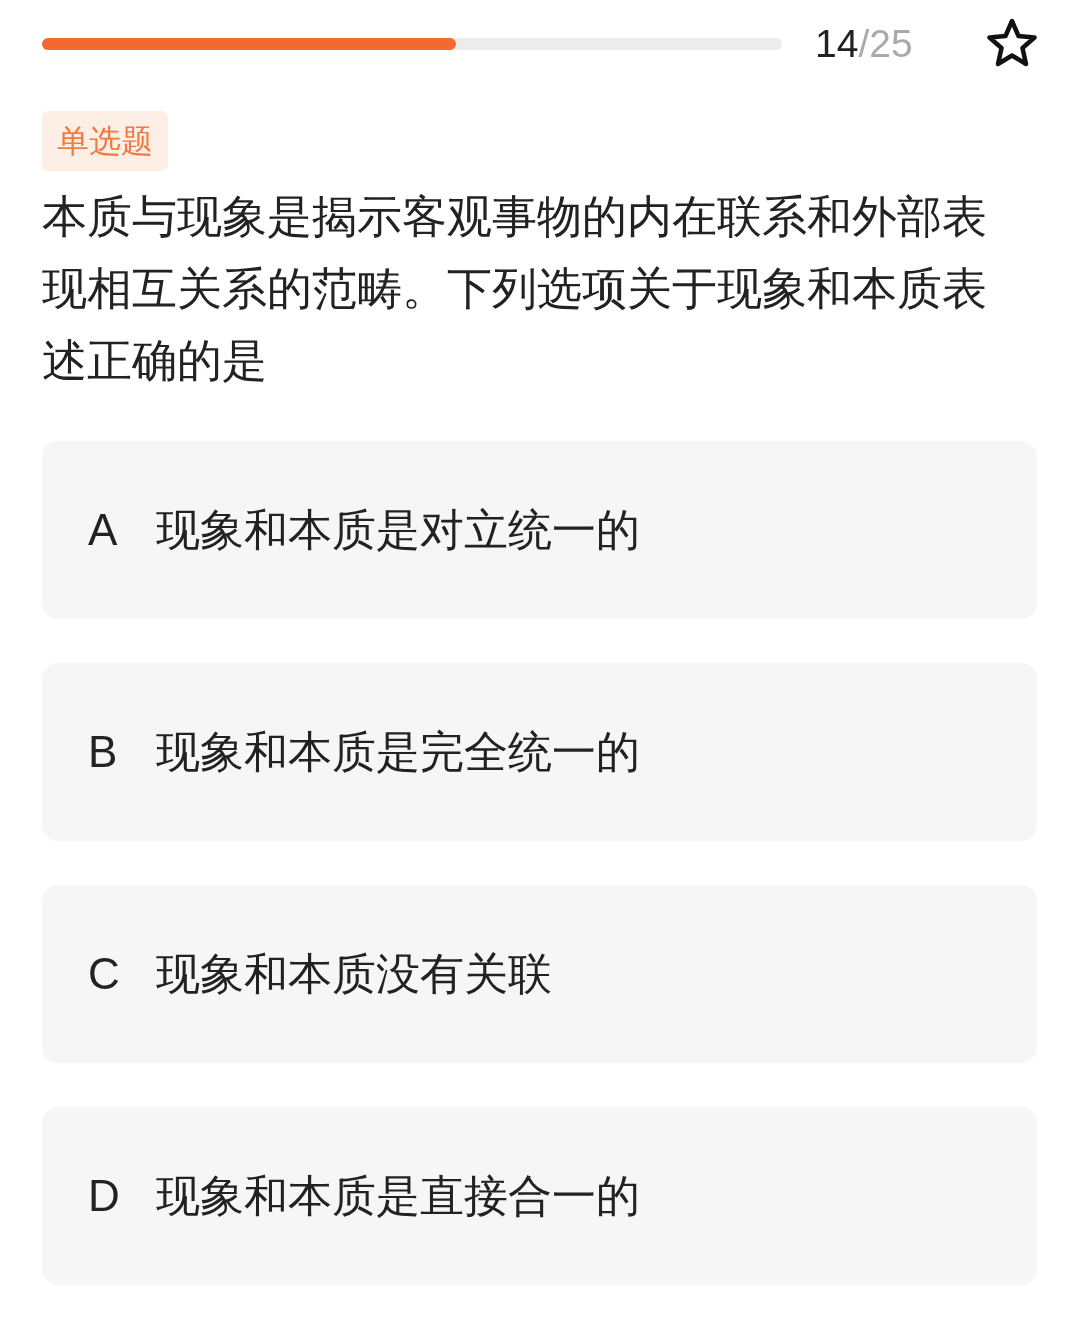 Image resolution: width=1080 pixels, height=1323 pixels. I want to click on question-text: 本质与现象是揭示客观事物的内在联系和外部表现相互关系的范畴。下列选项关于现象和本质表述正确的是, so click(515, 289).